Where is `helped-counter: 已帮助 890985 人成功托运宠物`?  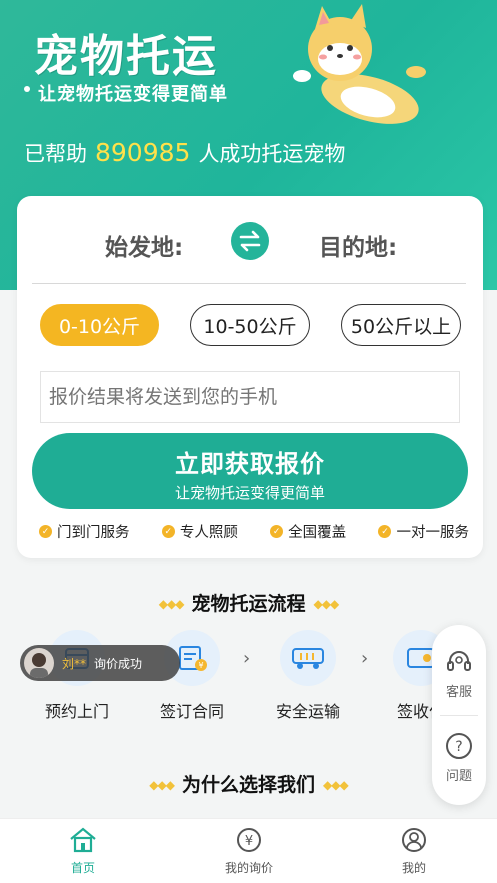 helped-counter: 已帮助 890985 人成功托运宠物 is located at coordinates (184, 153).